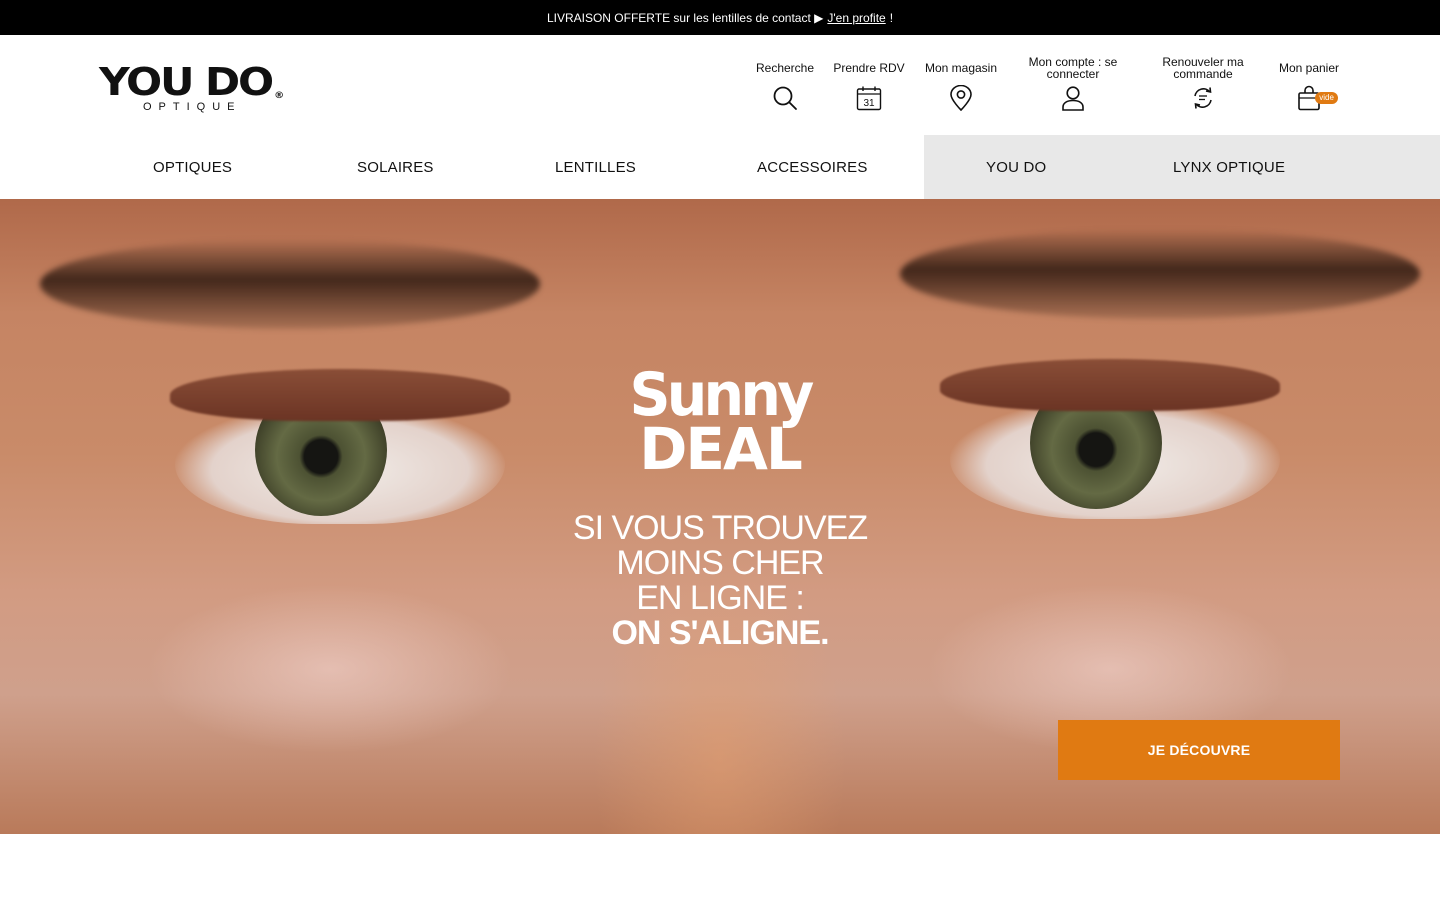  I want to click on appointment-button: Prendre RDV 31, so click(869, 87).